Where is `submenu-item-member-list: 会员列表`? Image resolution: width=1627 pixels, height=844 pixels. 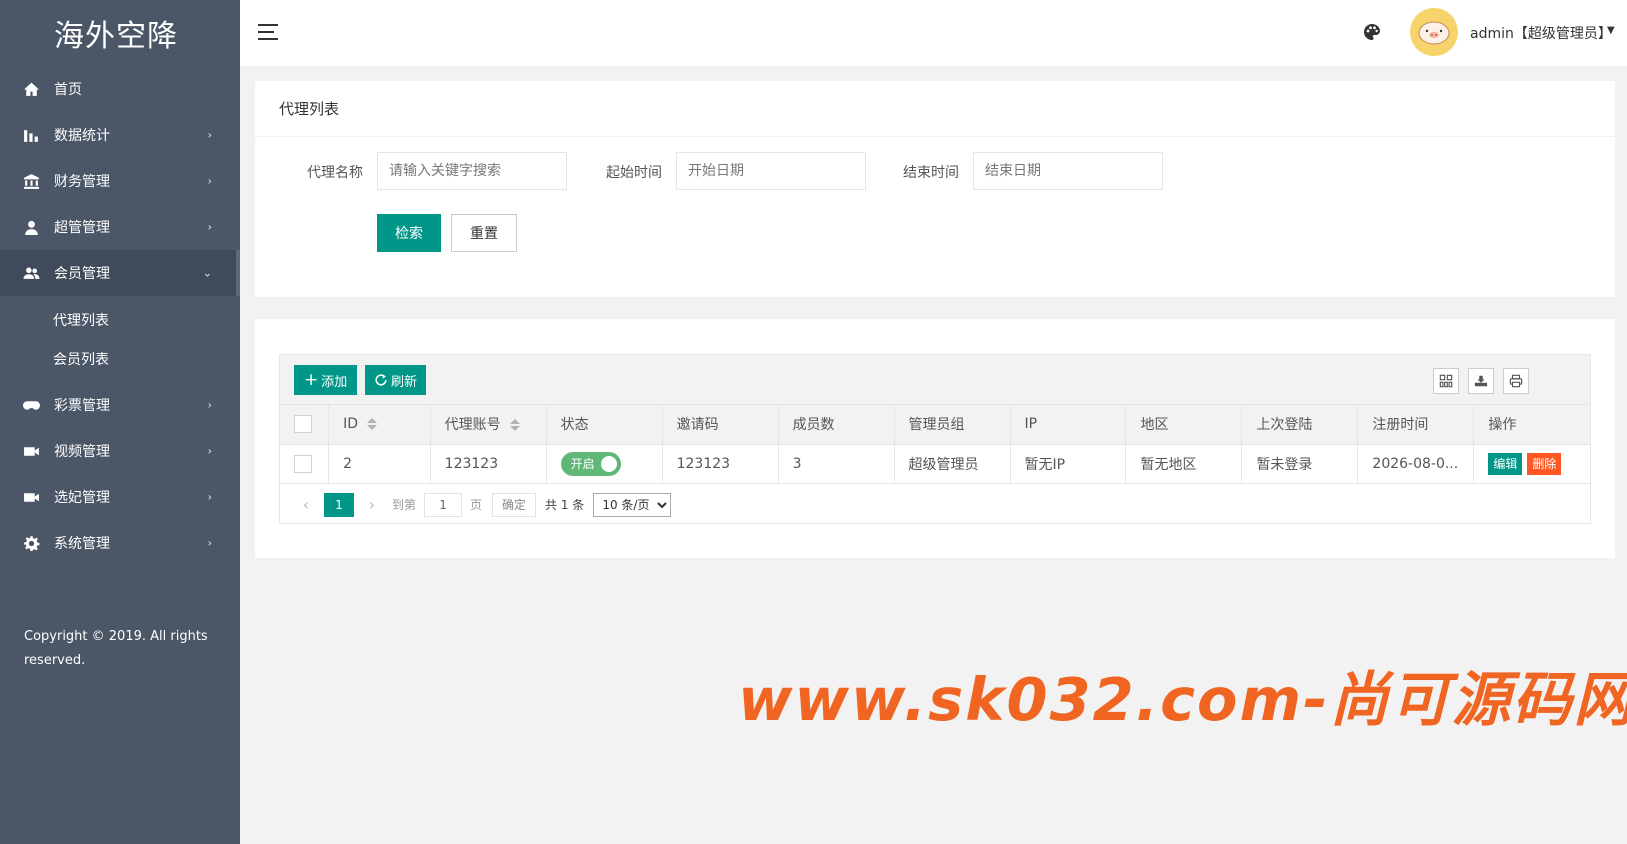 submenu-item-member-list: 会员列表 is located at coordinates (120, 358).